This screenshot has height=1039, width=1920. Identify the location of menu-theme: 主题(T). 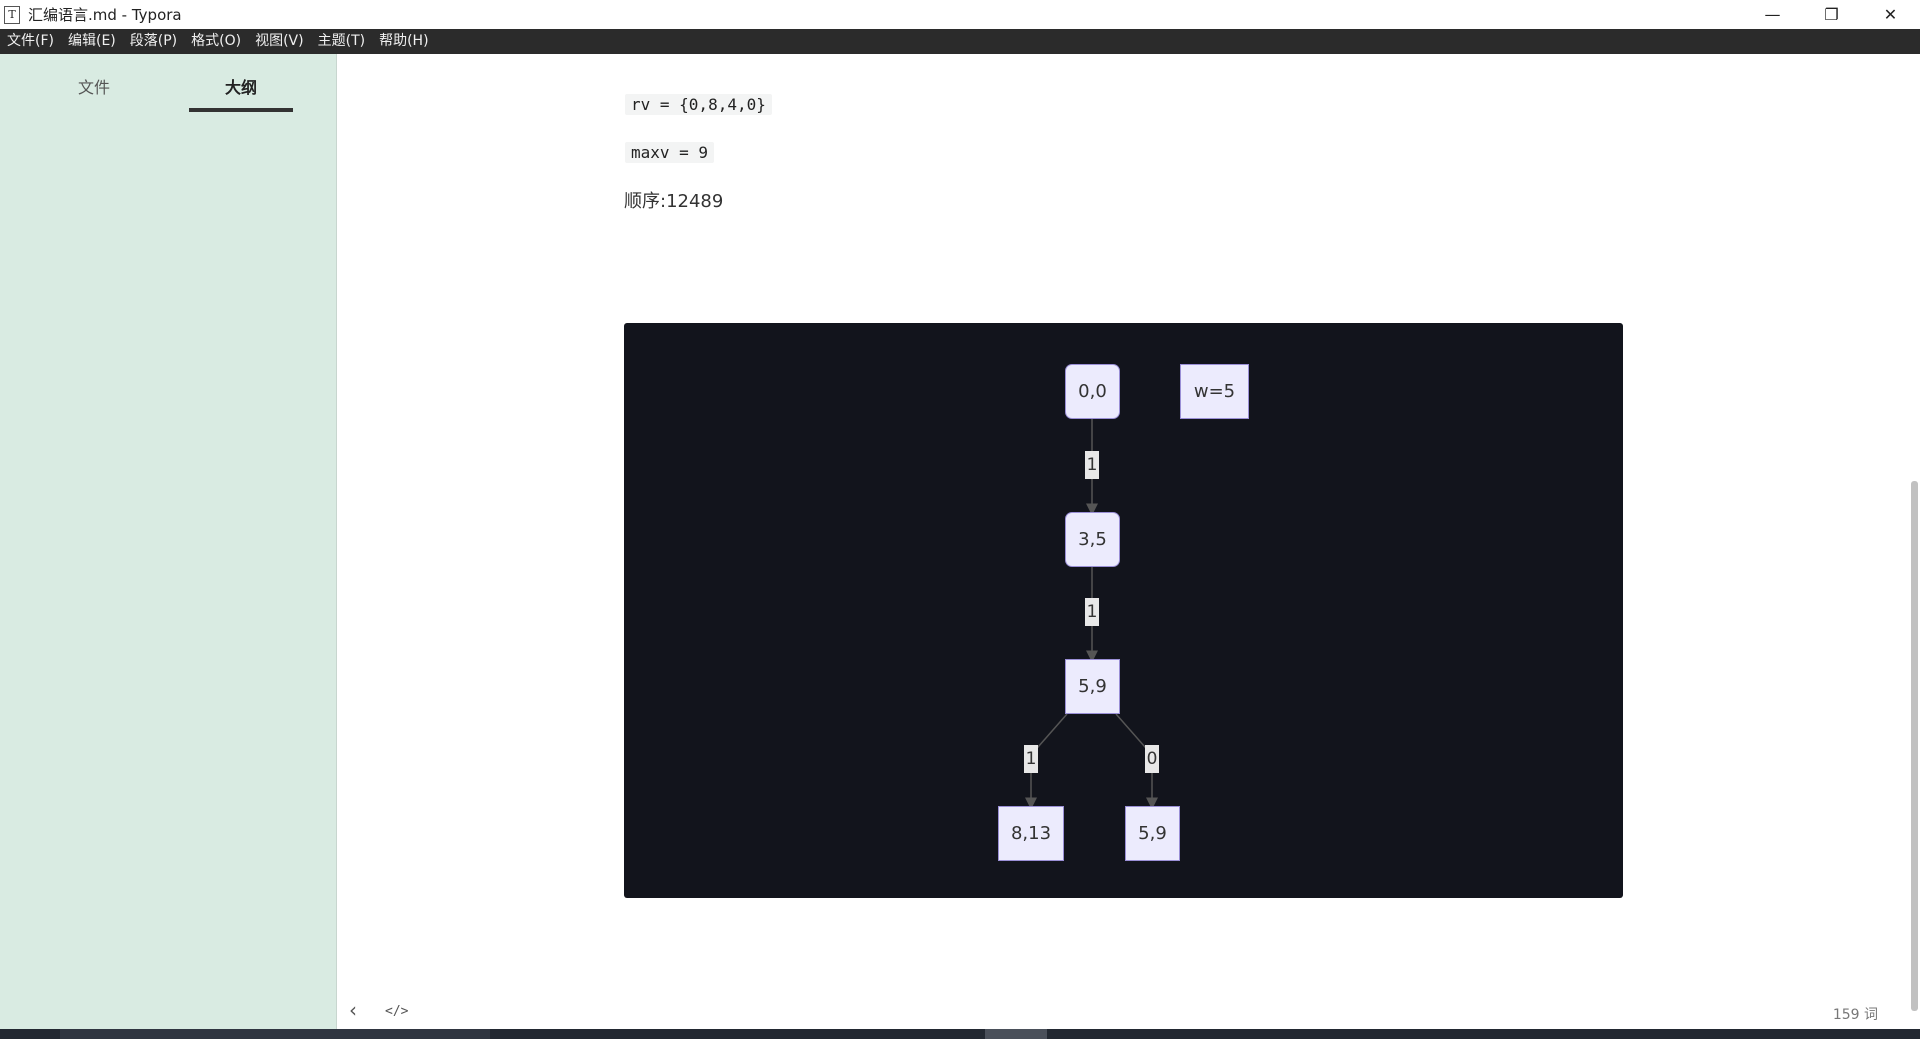
(341, 41).